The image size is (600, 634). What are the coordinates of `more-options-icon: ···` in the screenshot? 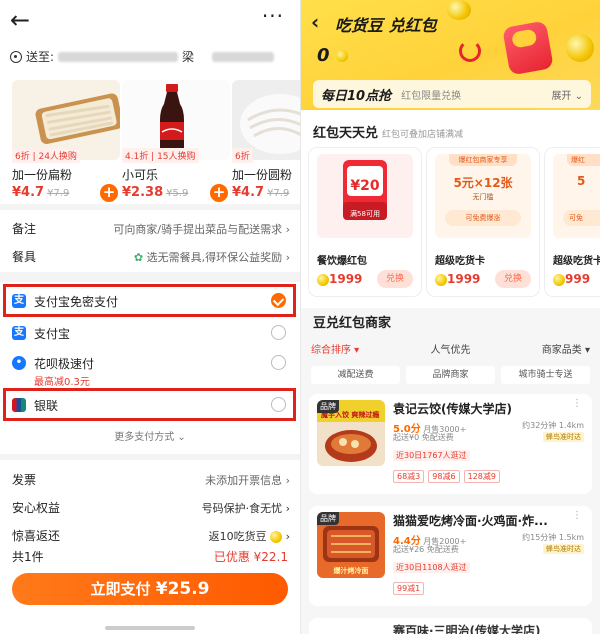 It's located at (273, 16).